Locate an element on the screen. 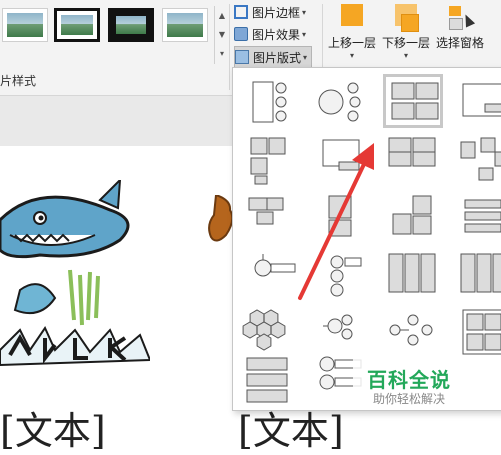 The width and height of the screenshot is (501, 455). picture-border-label: 图片边框 is located at coordinates (276, 12).